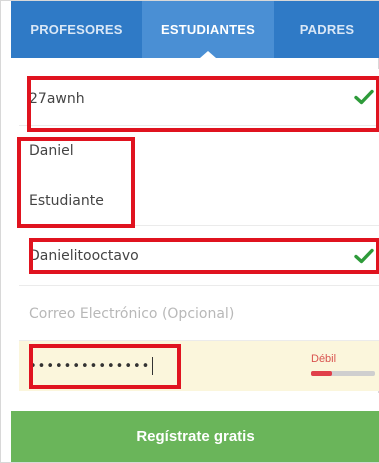 The height and width of the screenshot is (463, 379). I want to click on password-strength-meter, so click(343, 373).